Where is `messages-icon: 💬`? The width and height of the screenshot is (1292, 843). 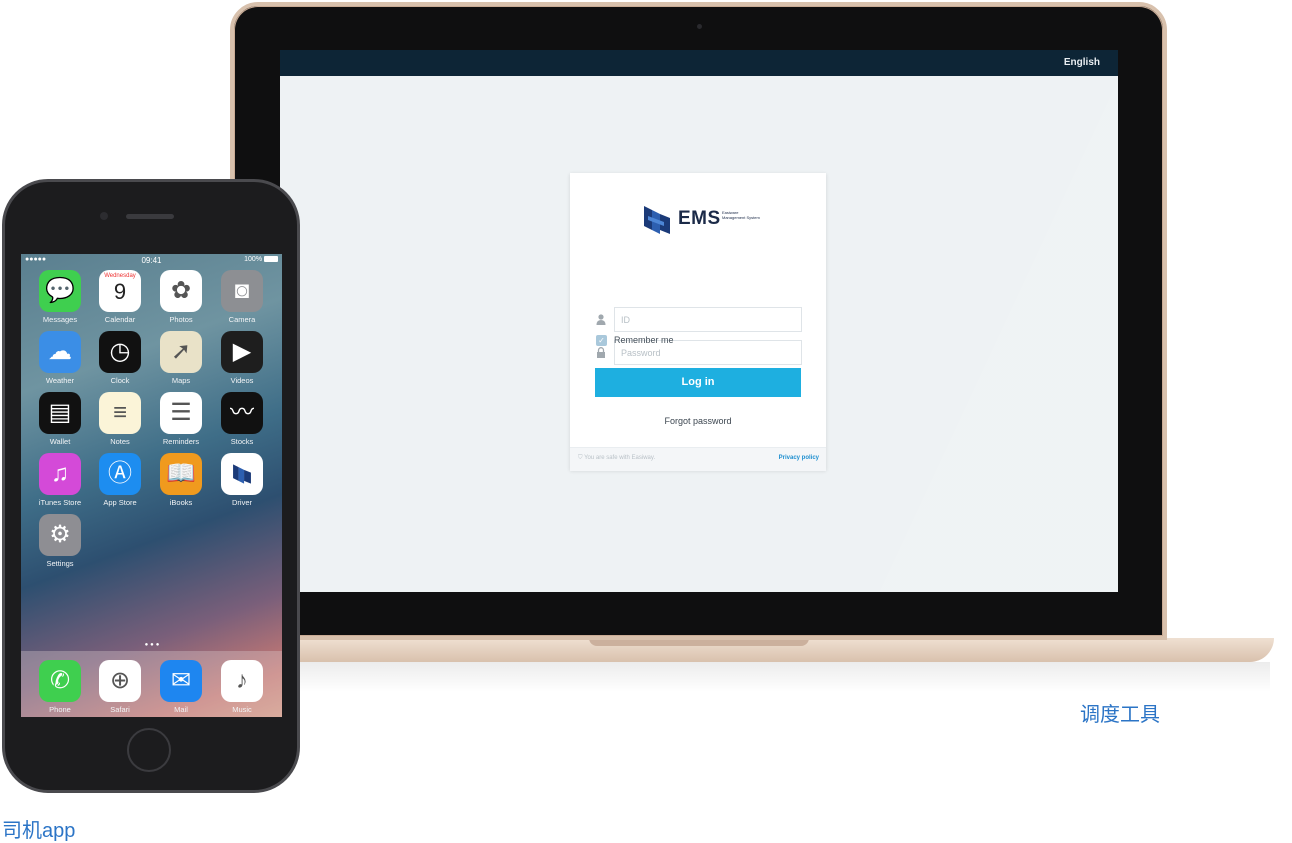
messages-icon: 💬 is located at coordinates (60, 291).